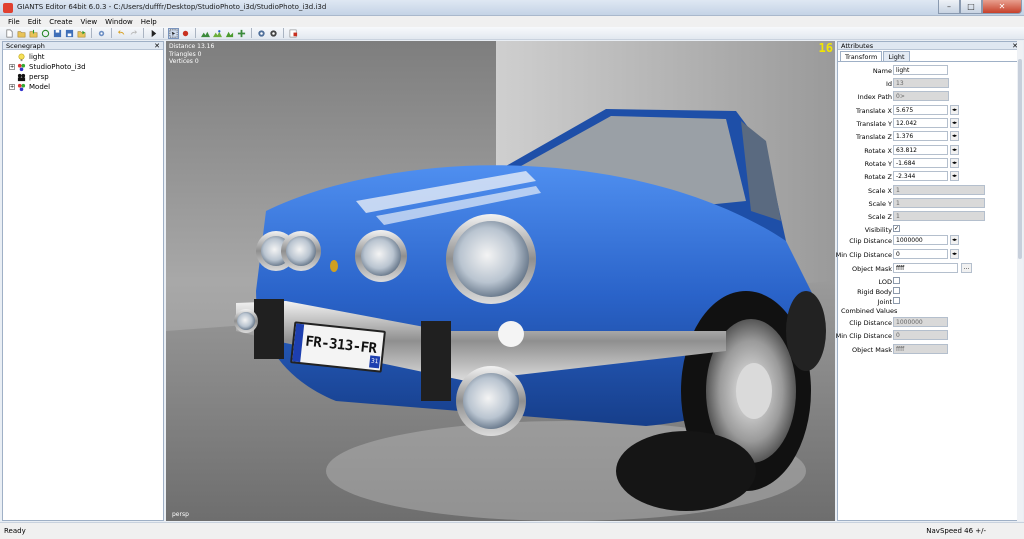 The height and width of the screenshot is (539, 1024). What do you see at coordinates (60, 21) in the screenshot?
I see `menu-create: Create` at bounding box center [60, 21].